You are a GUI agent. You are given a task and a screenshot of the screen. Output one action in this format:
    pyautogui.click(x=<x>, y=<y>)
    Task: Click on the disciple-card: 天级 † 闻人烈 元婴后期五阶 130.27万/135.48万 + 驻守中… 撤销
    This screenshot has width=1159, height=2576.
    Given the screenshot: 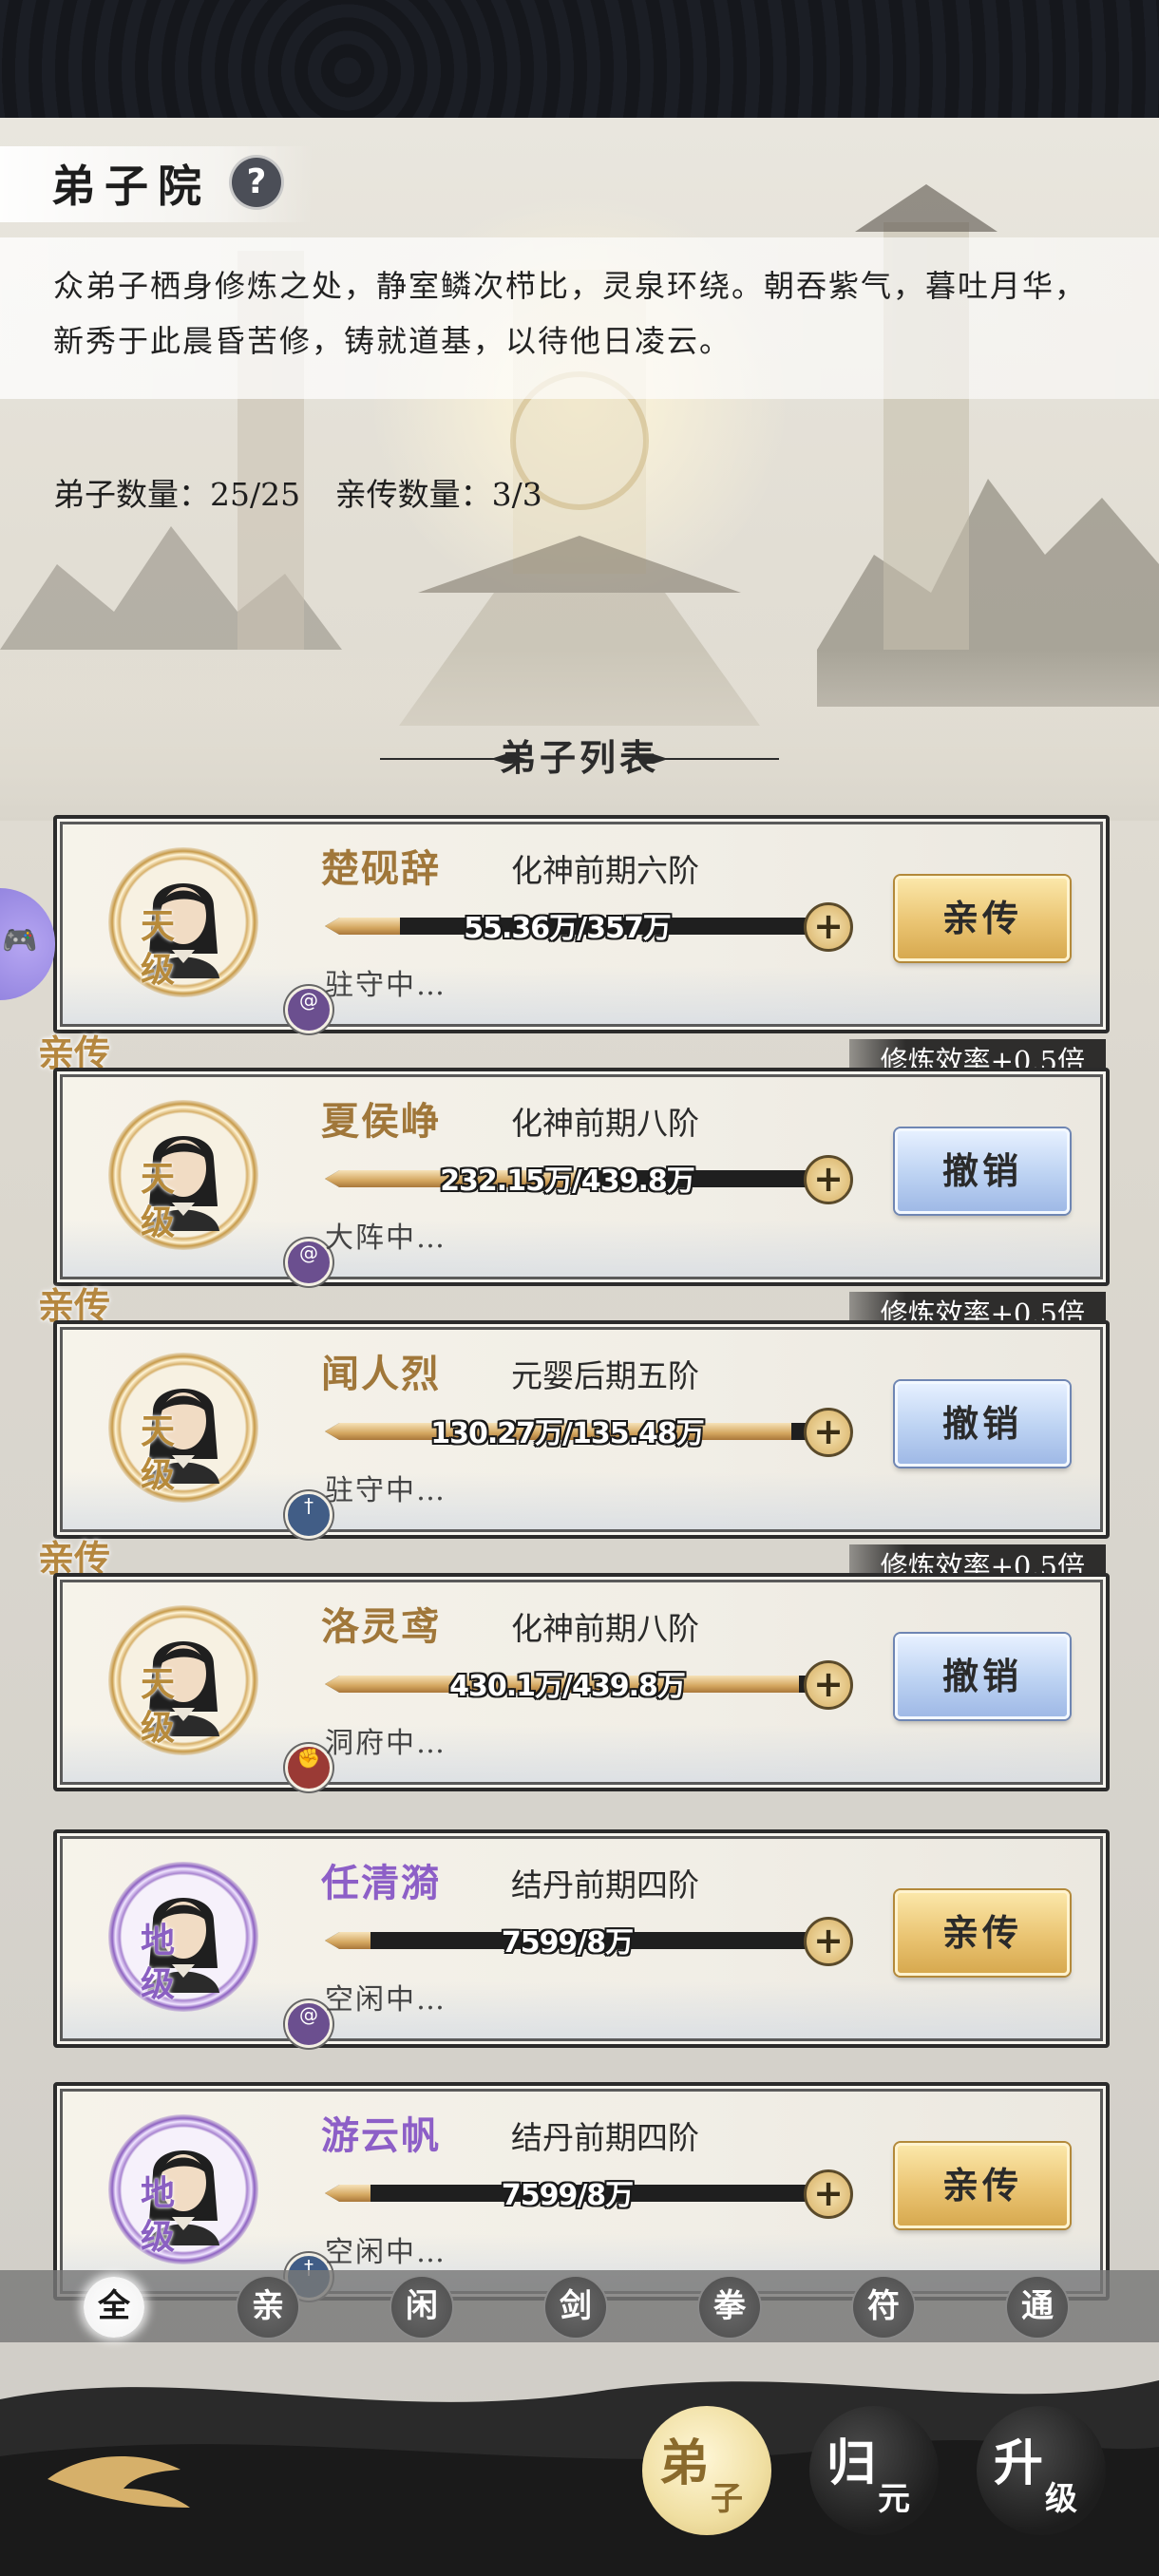 What is the action you would take?
    pyautogui.click(x=581, y=1429)
    